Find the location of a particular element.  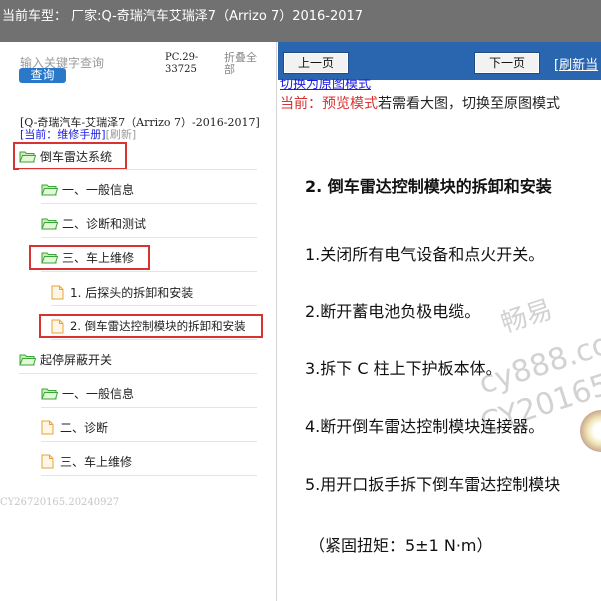

tree-node-general-info: 一、一般信息 is located at coordinates (87, 189).